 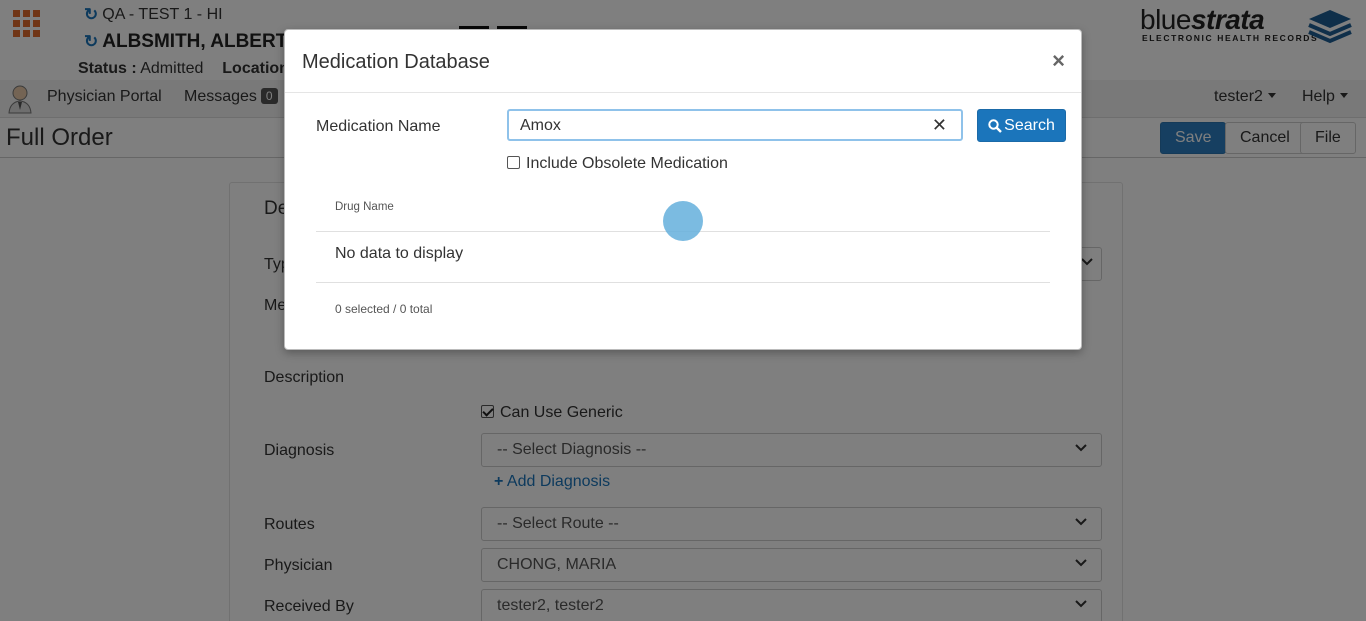 I want to click on close-icon: ×, so click(x=1058, y=61).